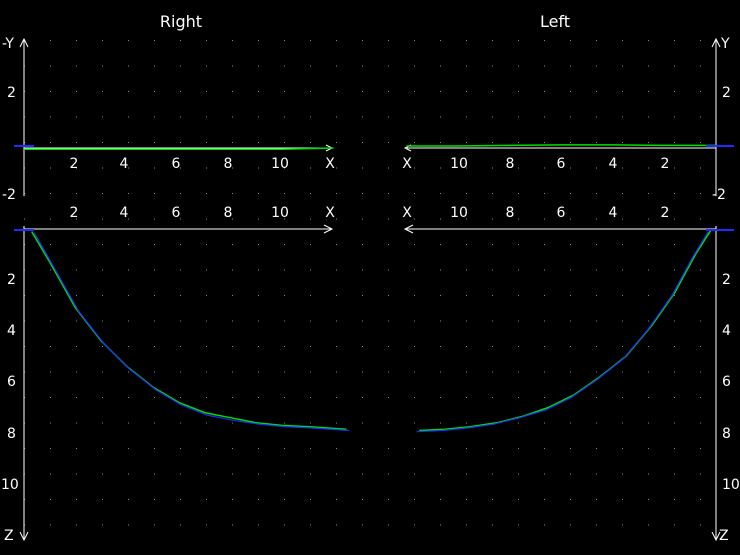 The image size is (740, 555). What do you see at coordinates (665, 164) in the screenshot?
I see `top-x-tick: 2` at bounding box center [665, 164].